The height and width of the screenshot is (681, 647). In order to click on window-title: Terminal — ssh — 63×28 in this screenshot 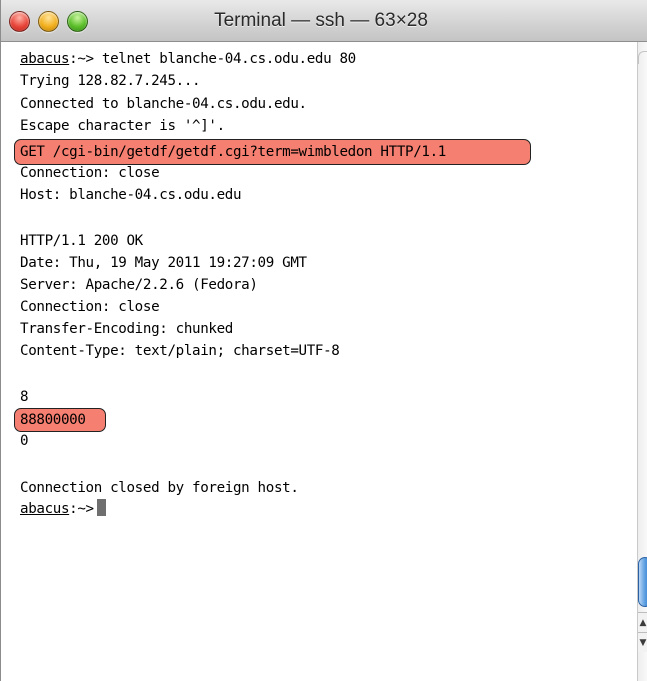, I will do `click(321, 20)`.